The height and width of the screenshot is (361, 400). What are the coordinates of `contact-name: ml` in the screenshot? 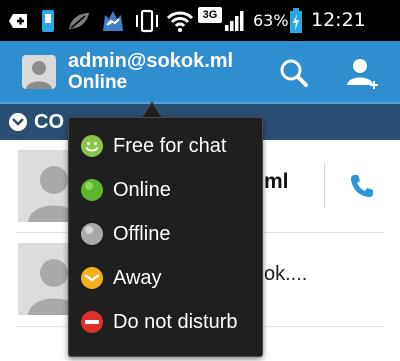 It's located at (276, 181).